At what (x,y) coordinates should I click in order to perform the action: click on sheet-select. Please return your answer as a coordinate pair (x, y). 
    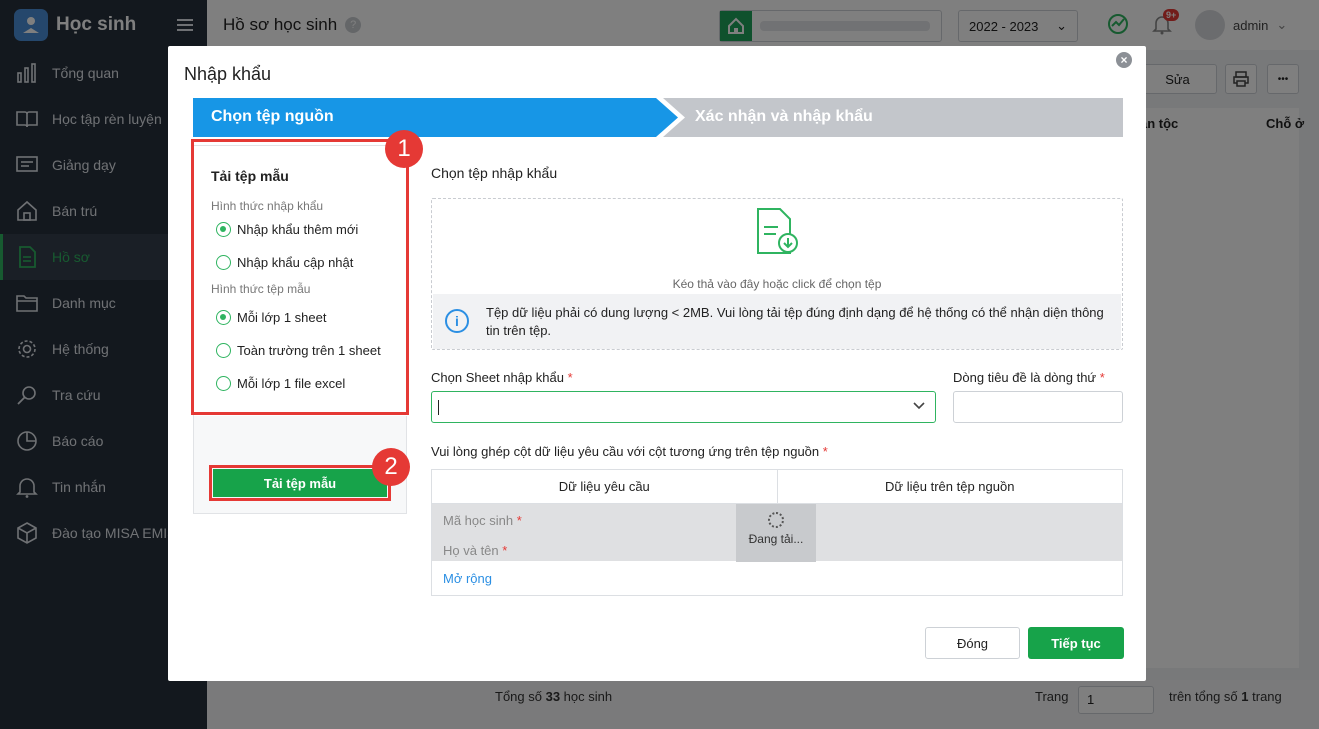
    Looking at the image, I should click on (683, 407).